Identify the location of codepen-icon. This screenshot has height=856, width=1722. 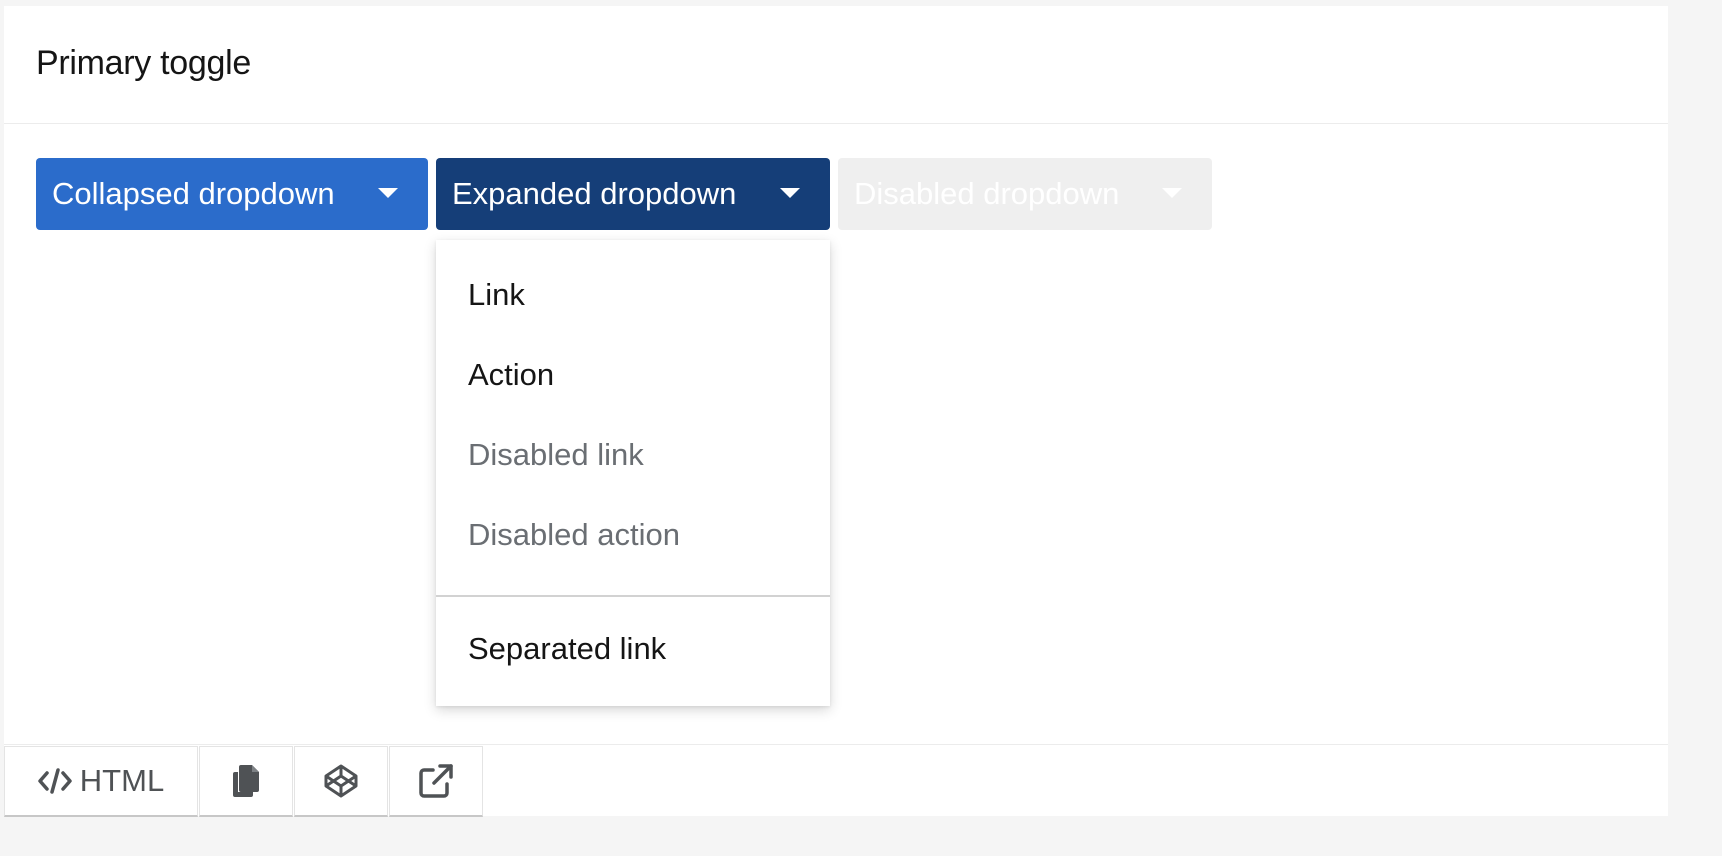
(341, 781).